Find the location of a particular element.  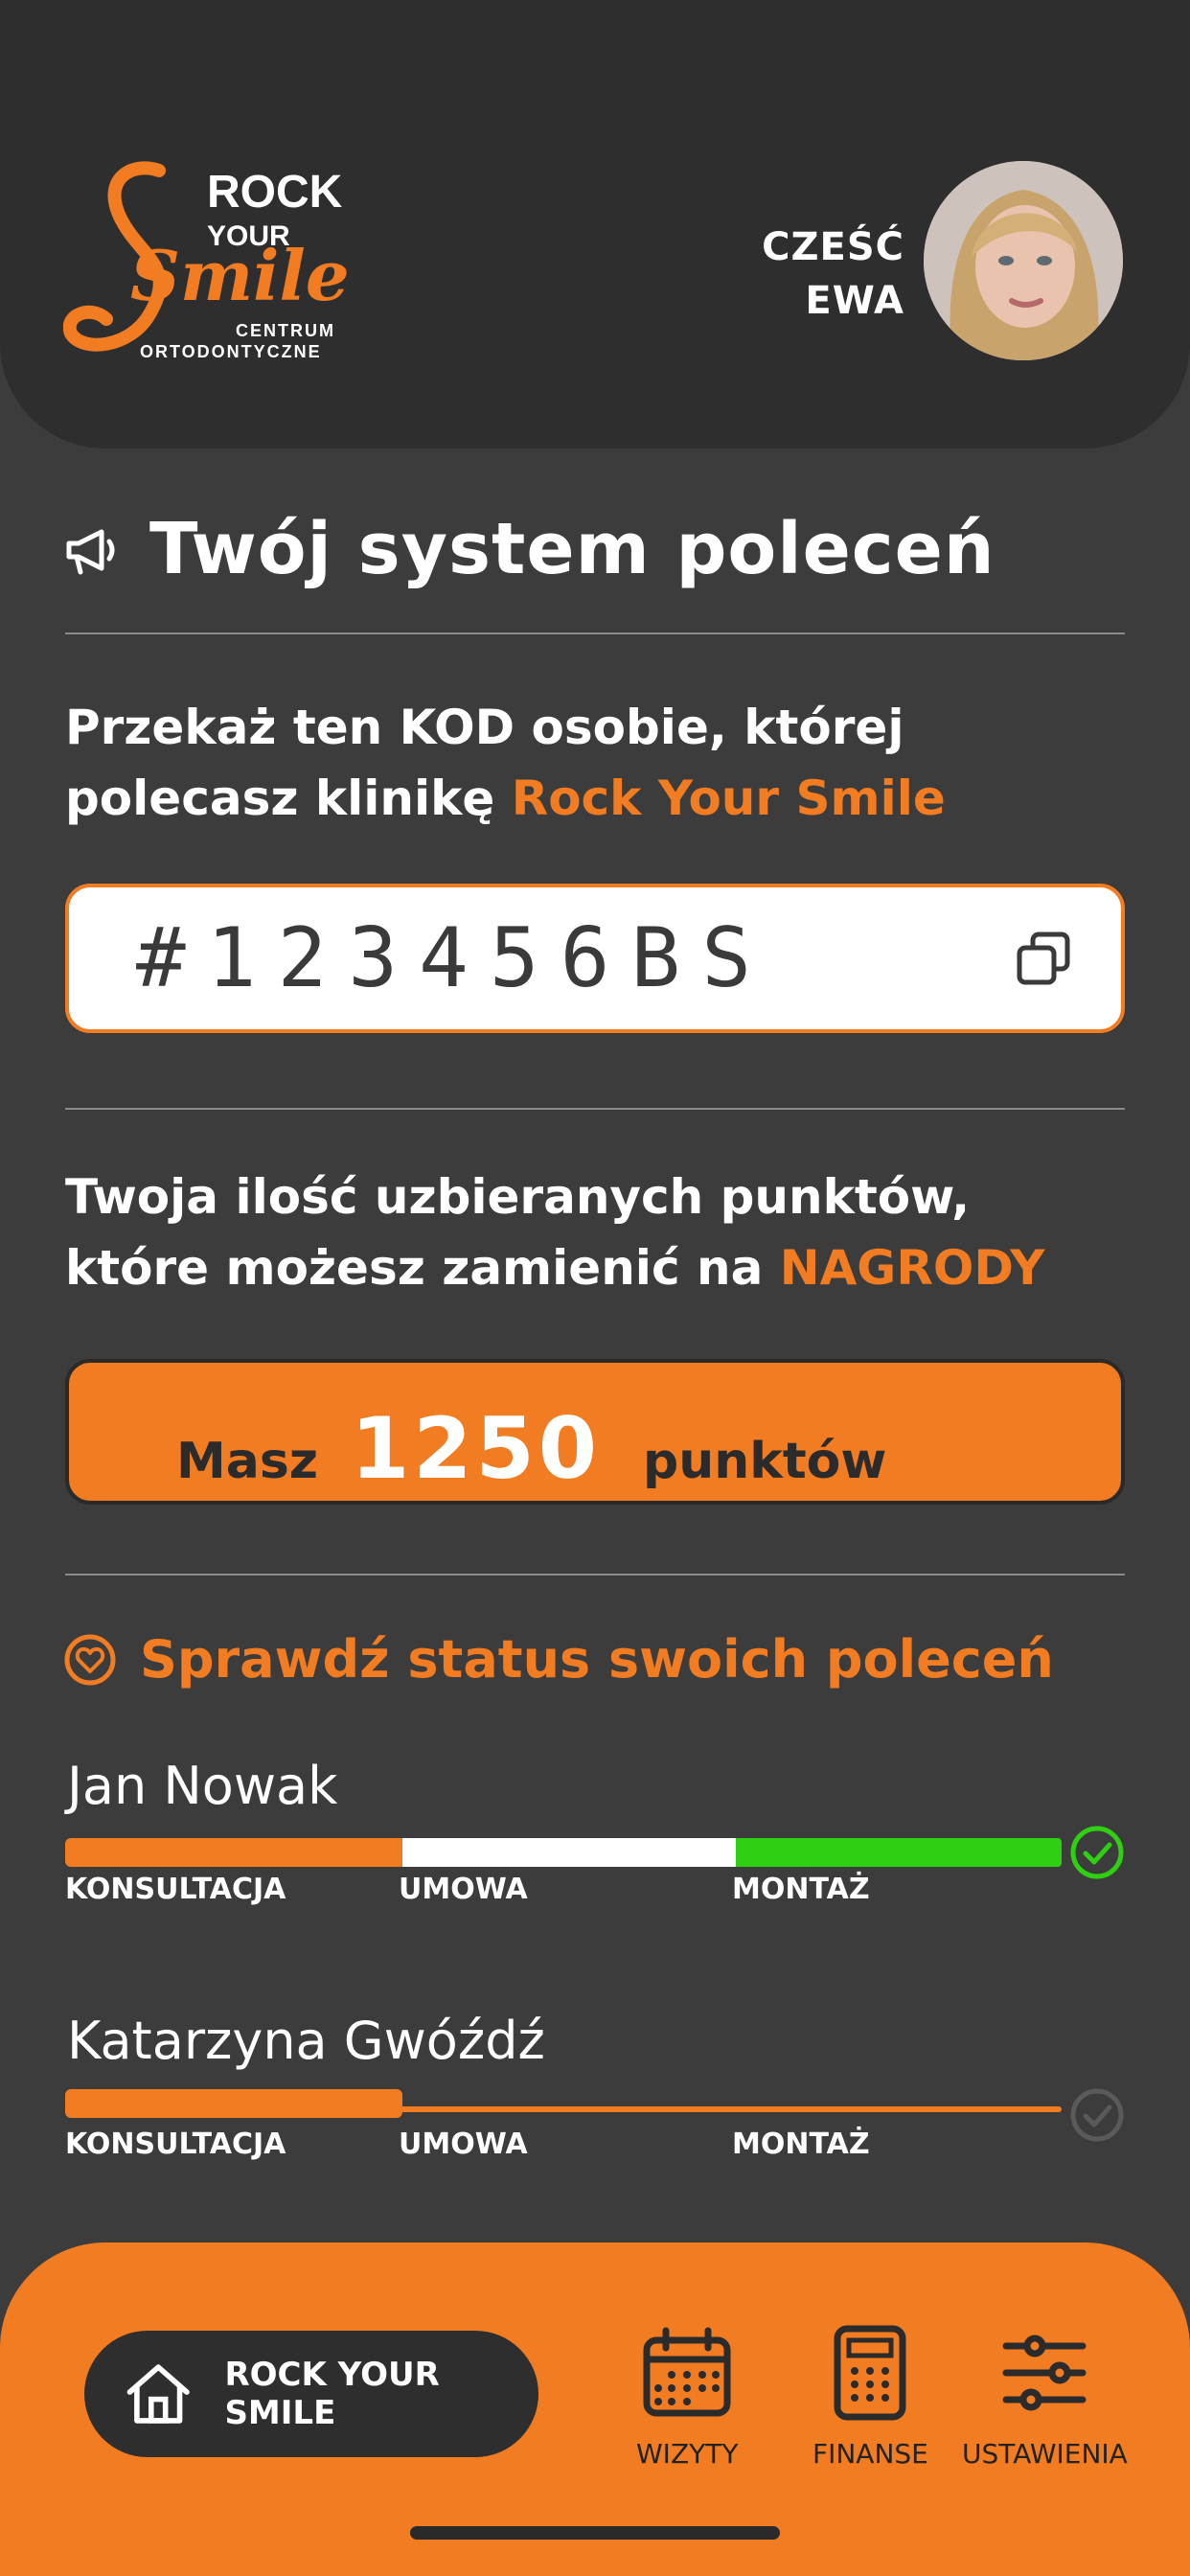

home-indicator is located at coordinates (595, 2533).